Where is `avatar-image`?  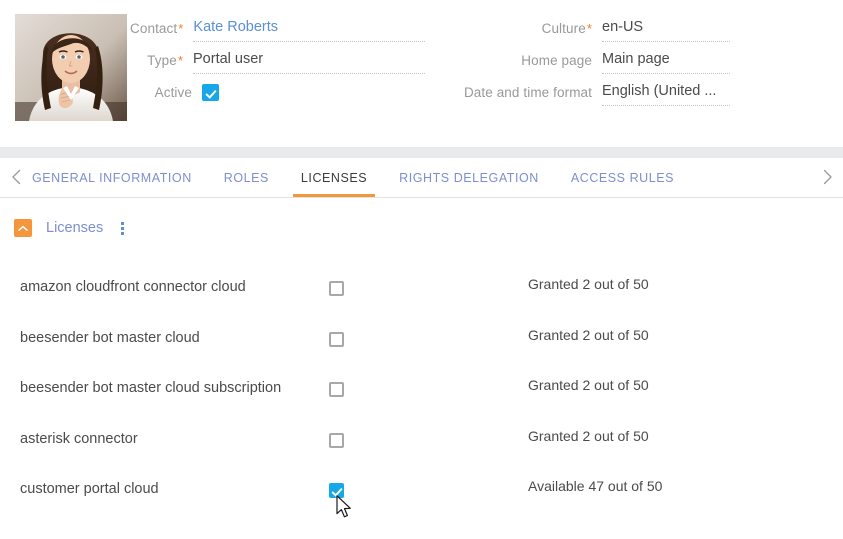 avatar-image is located at coordinates (71, 67).